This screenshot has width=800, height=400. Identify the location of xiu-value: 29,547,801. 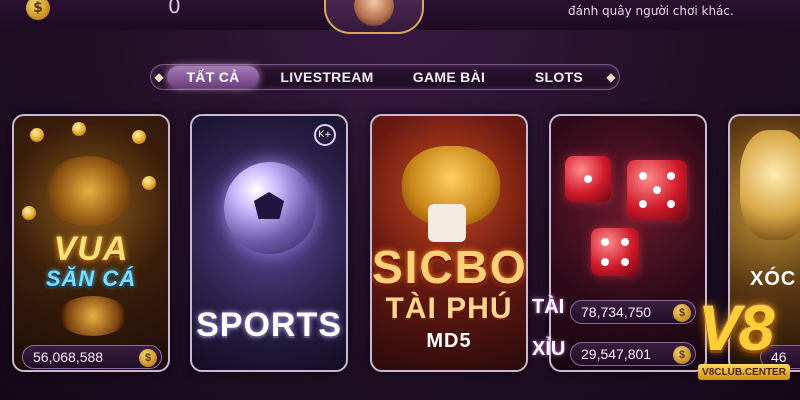
(616, 354).